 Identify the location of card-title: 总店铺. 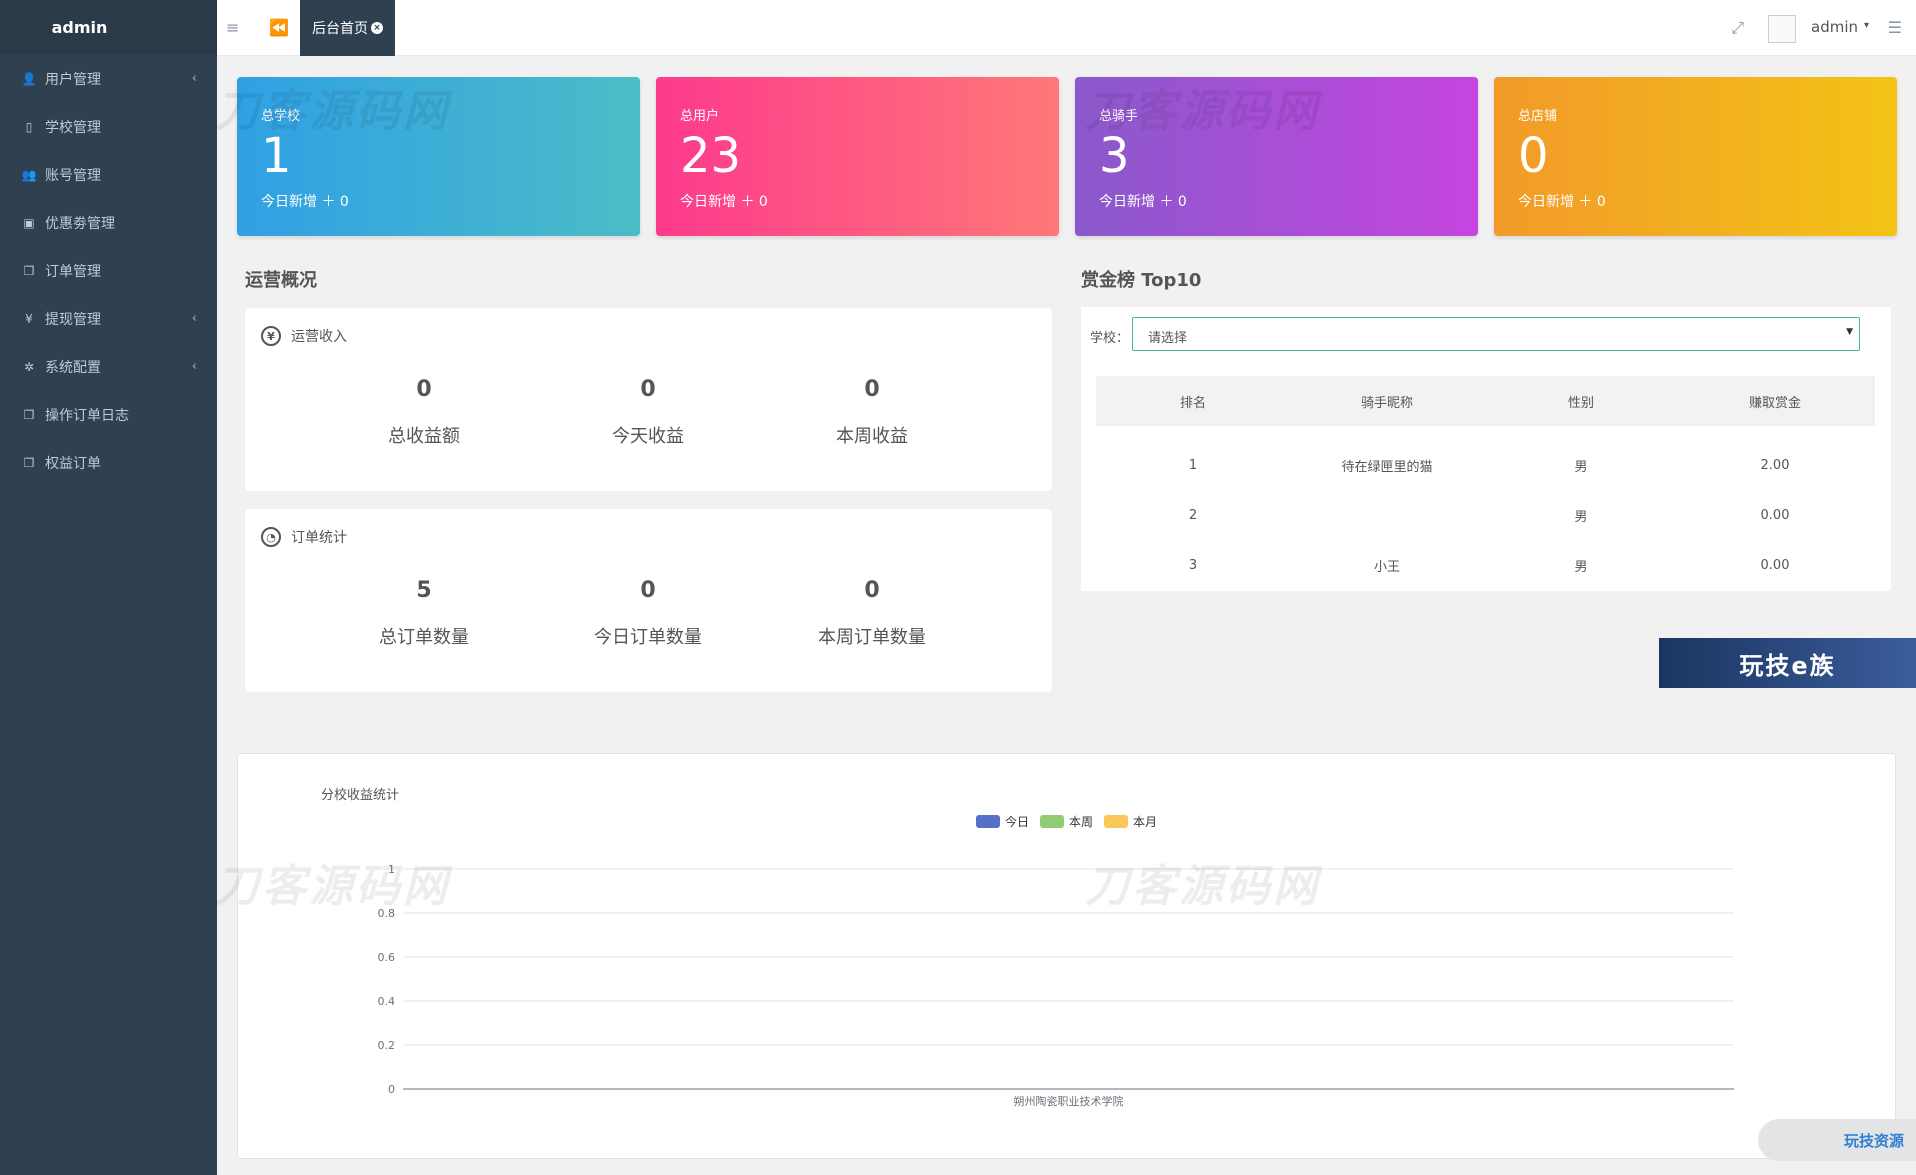
(1538, 116).